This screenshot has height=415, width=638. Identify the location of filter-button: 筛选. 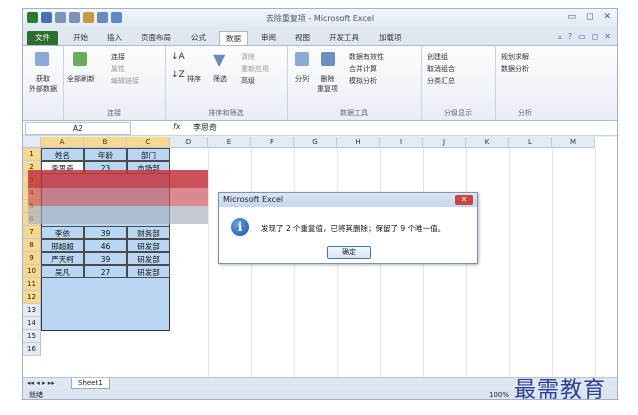
(220, 79).